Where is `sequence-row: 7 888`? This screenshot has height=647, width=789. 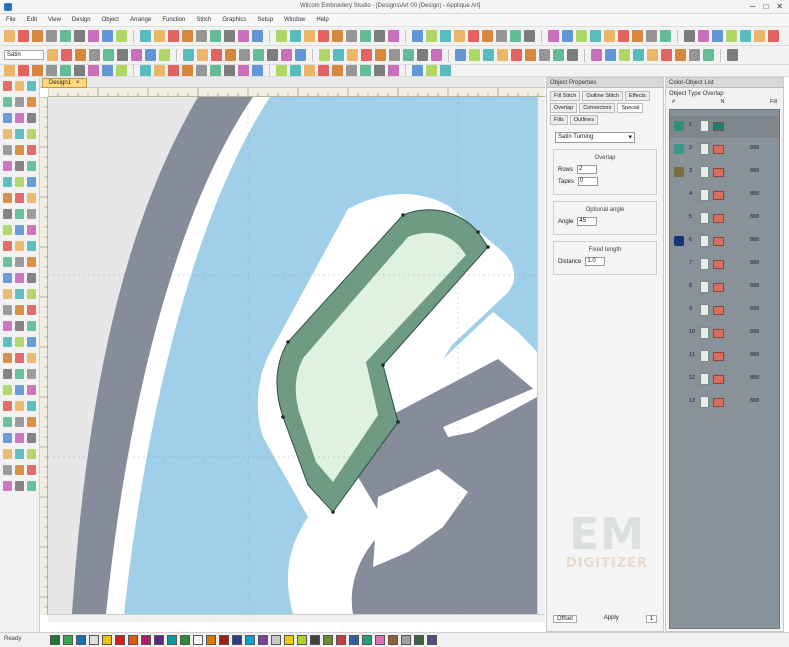 sequence-row: 7 888 is located at coordinates (724, 265).